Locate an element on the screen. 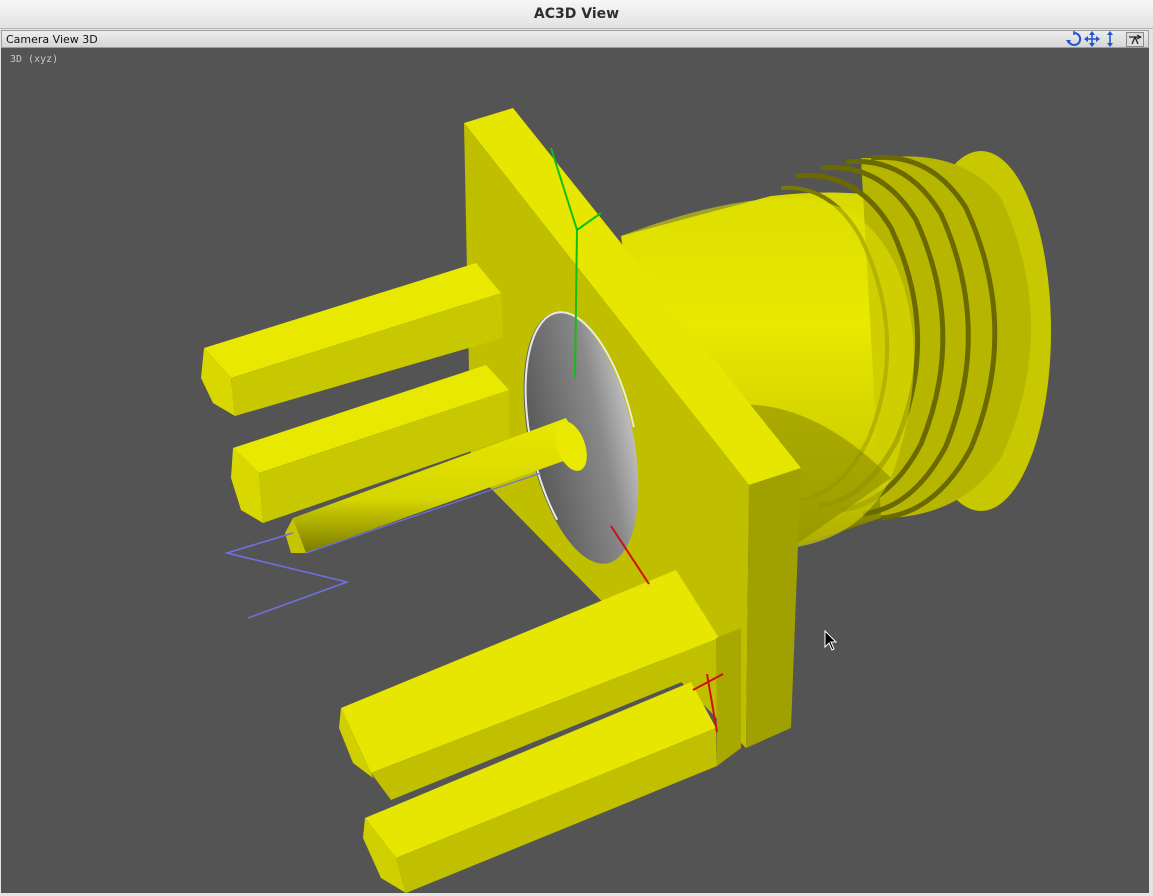 This screenshot has height=896, width=1153. view-tools is located at coordinates (1105, 39).